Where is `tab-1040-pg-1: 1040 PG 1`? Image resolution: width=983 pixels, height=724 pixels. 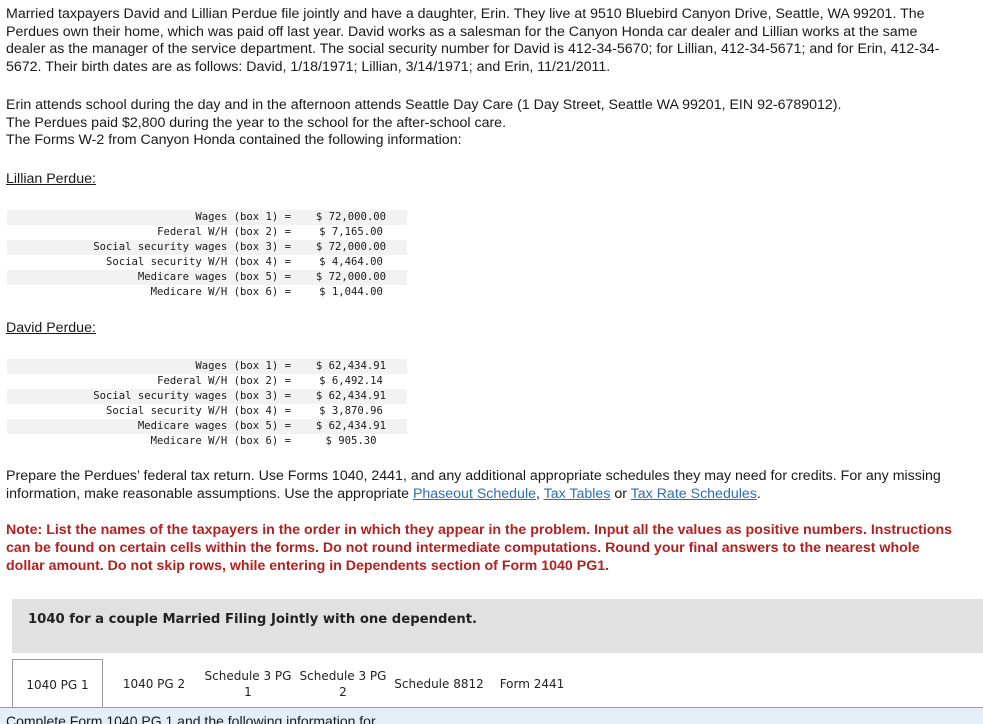 tab-1040-pg-1: 1040 PG 1 is located at coordinates (57, 684).